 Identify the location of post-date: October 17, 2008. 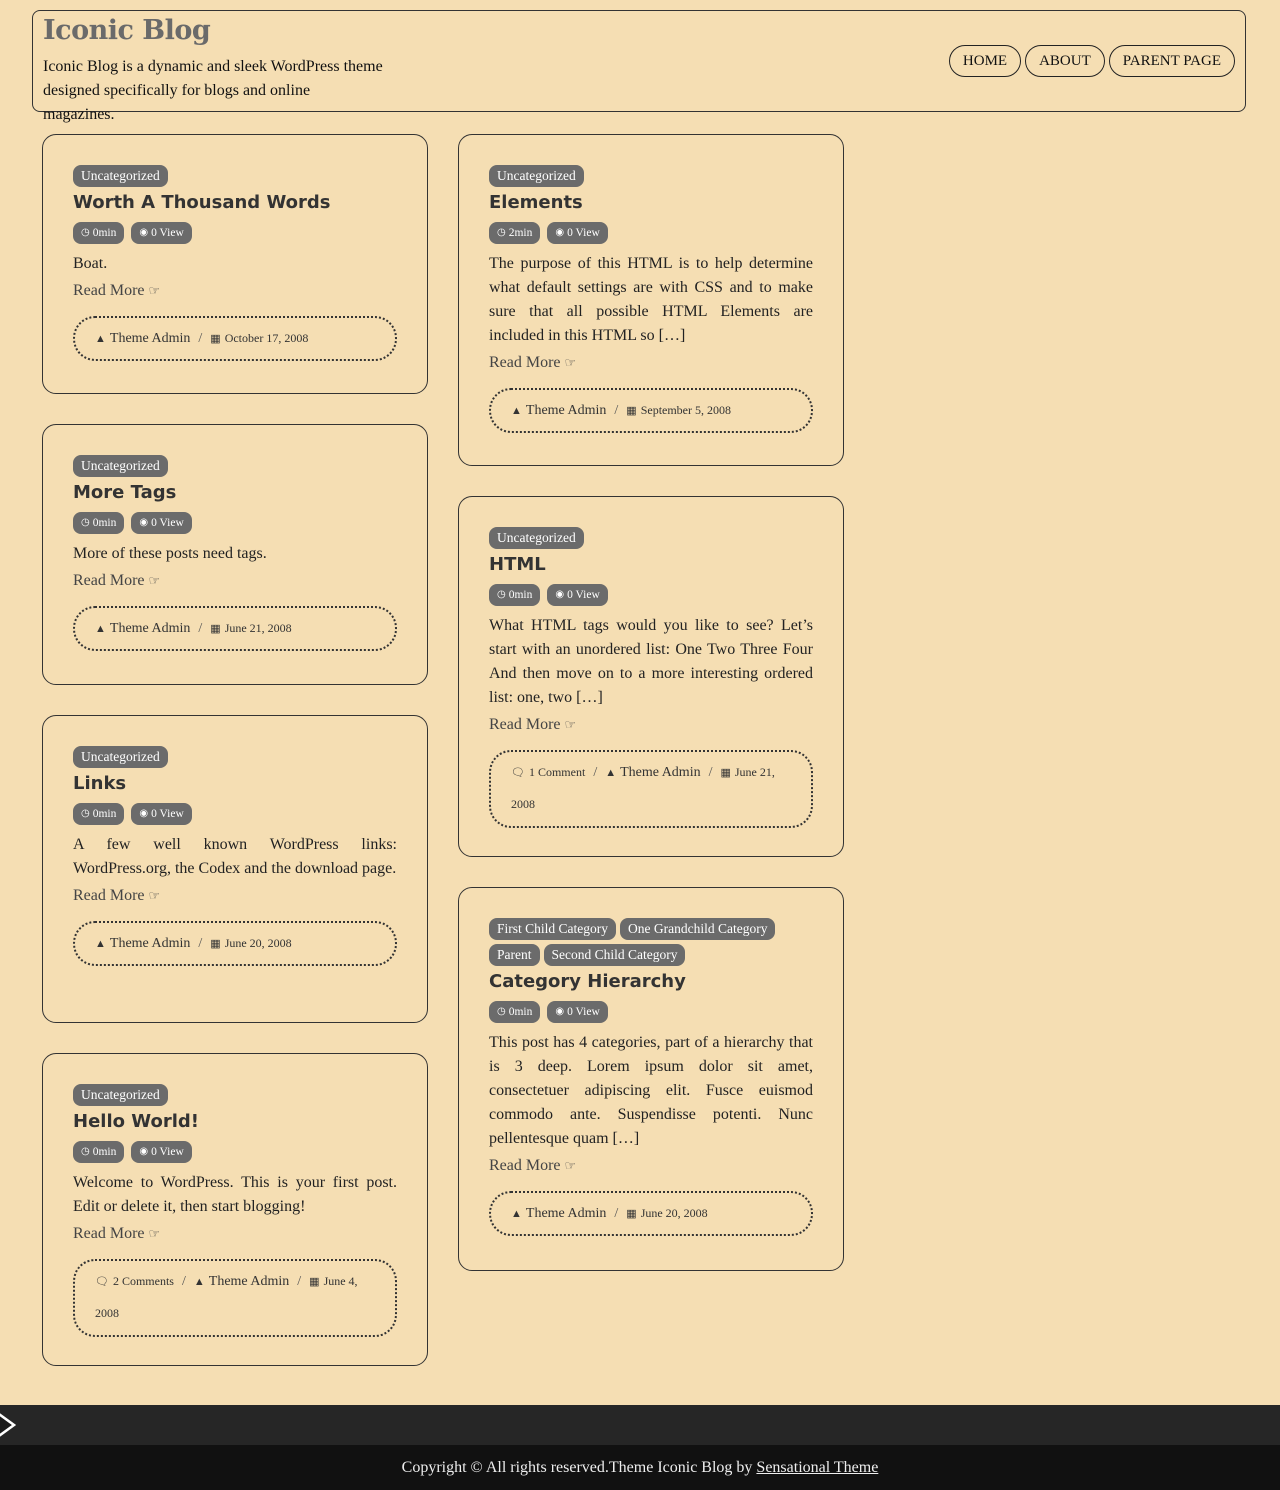
(267, 338).